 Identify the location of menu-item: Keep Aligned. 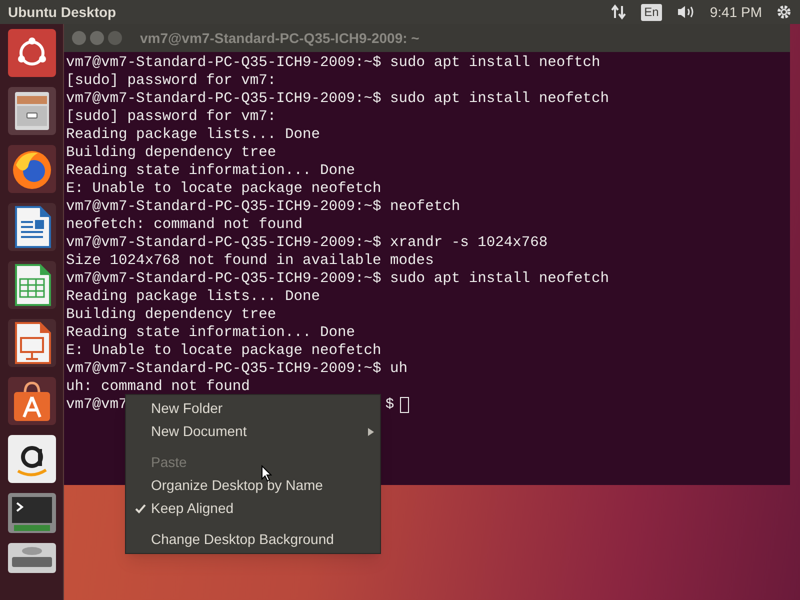
(253, 508).